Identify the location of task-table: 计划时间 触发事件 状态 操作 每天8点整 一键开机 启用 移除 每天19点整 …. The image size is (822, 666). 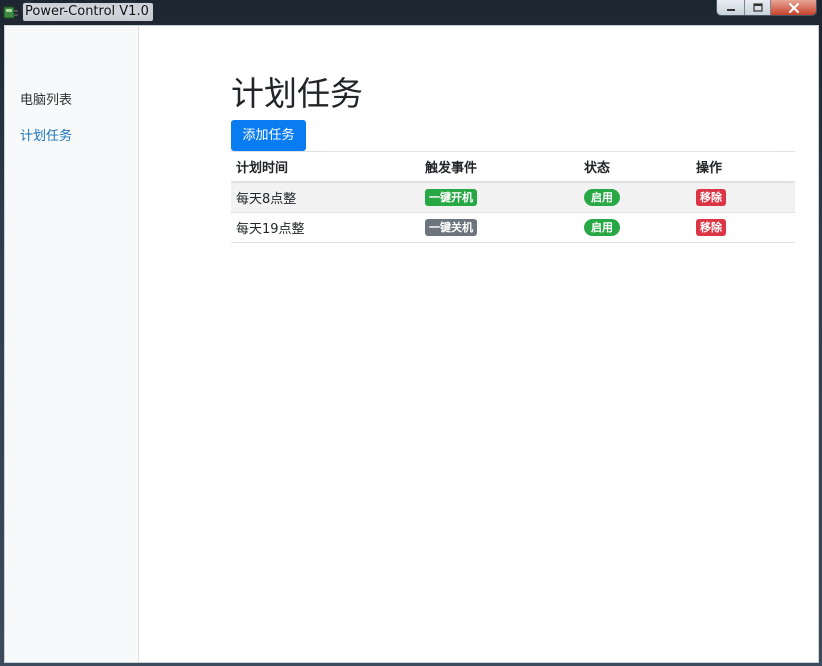
(513, 197).